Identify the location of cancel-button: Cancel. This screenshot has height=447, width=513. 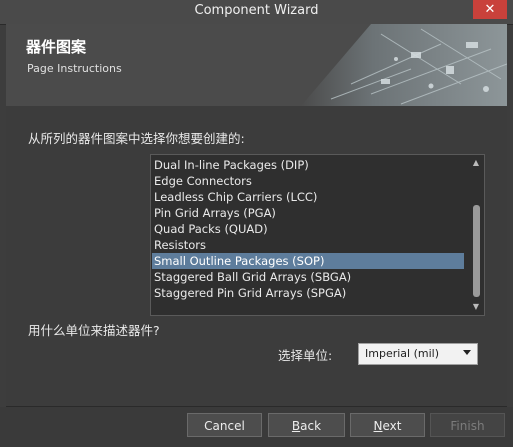
(224, 425).